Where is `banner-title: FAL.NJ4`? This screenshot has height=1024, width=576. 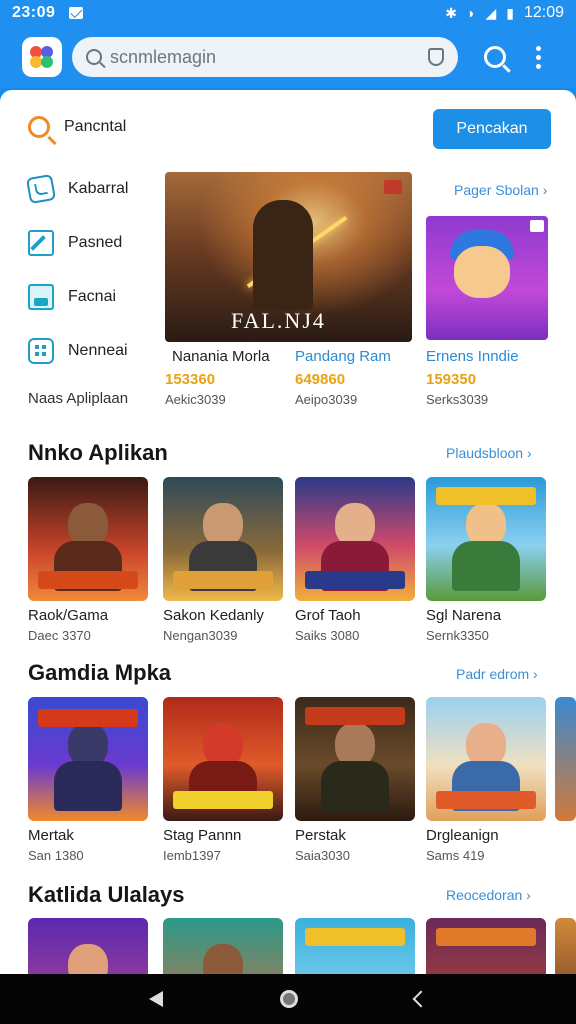 banner-title: FAL.NJ4 is located at coordinates (278, 320).